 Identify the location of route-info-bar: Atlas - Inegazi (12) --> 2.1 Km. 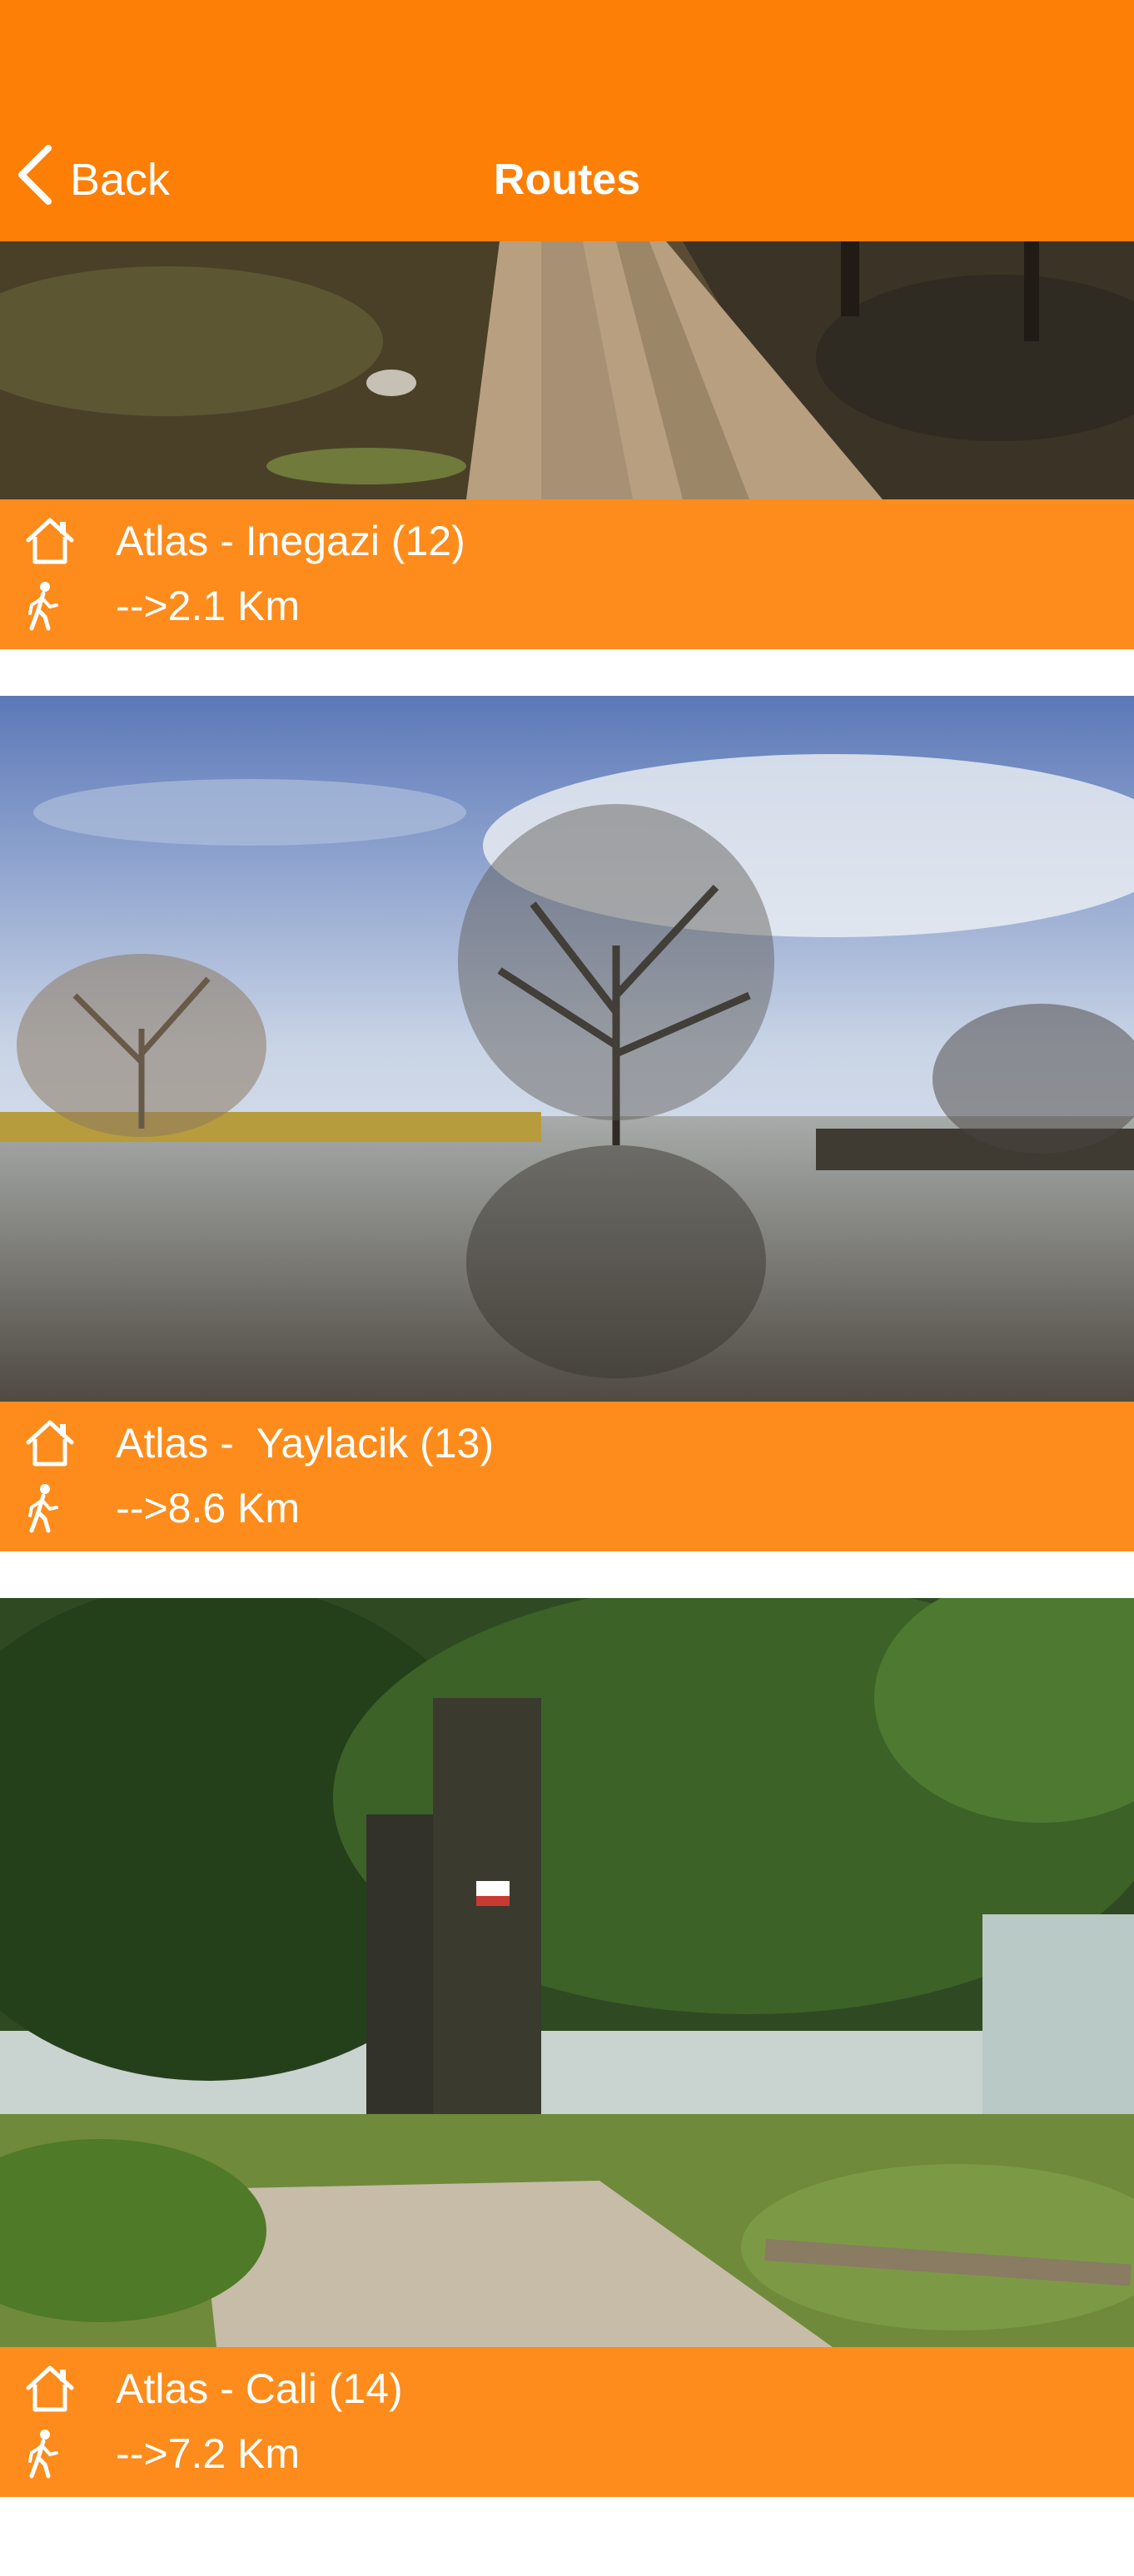
(567, 574).